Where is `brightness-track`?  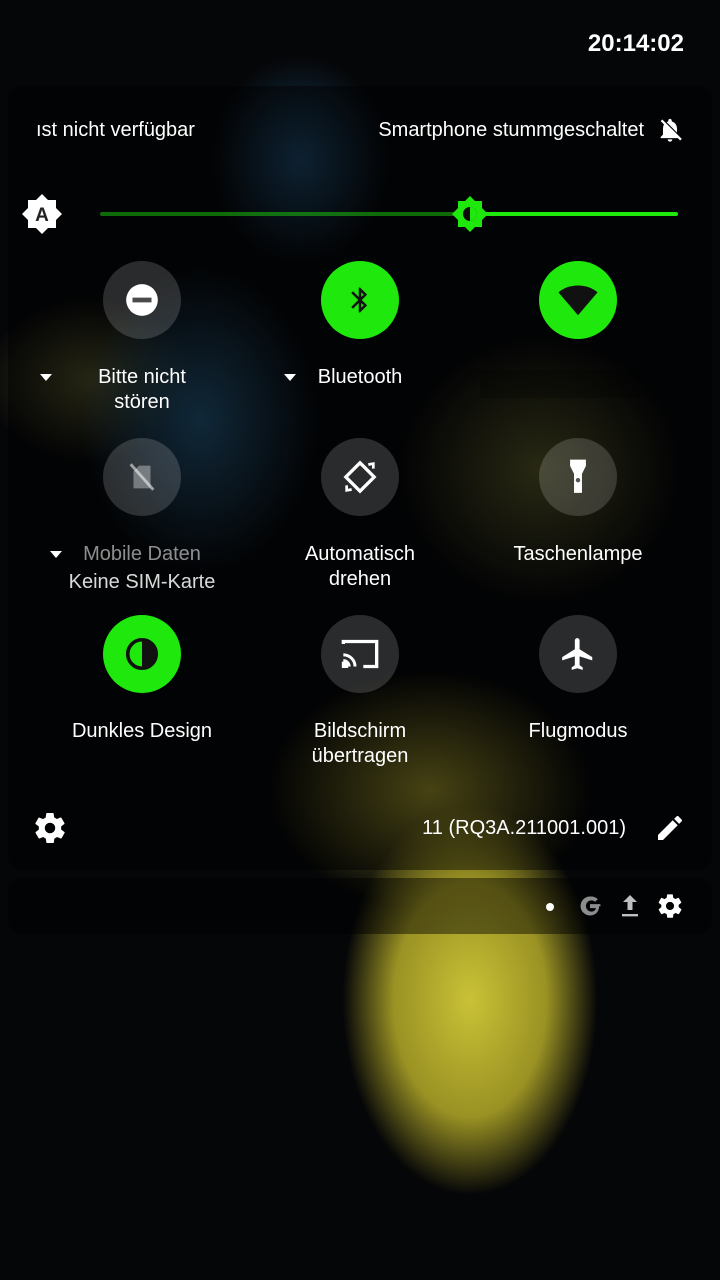 brightness-track is located at coordinates (389, 214).